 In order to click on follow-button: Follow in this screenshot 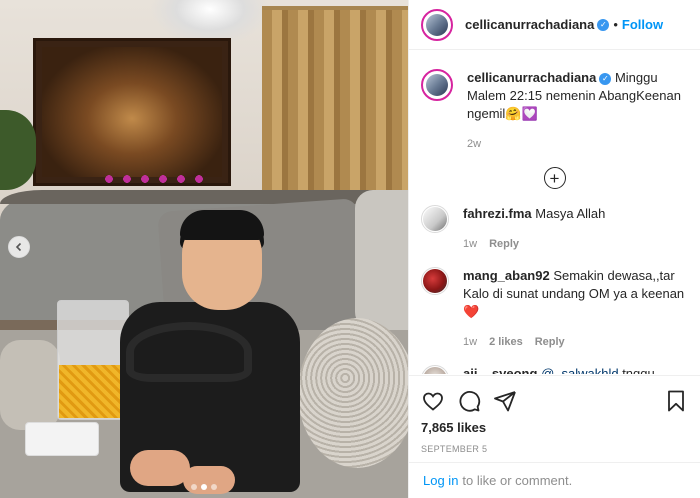, I will do `click(642, 24)`.